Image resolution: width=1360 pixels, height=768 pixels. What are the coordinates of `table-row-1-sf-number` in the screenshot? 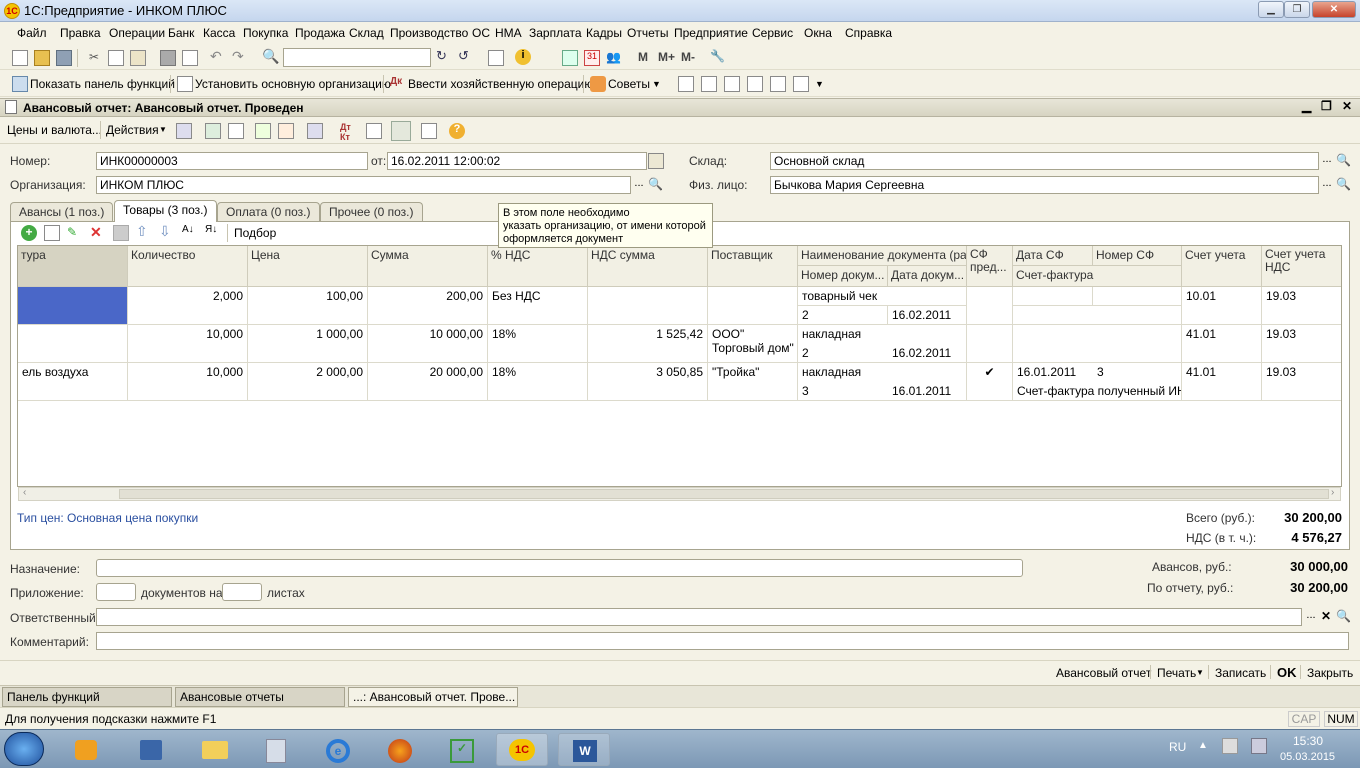 It's located at (1137, 296).